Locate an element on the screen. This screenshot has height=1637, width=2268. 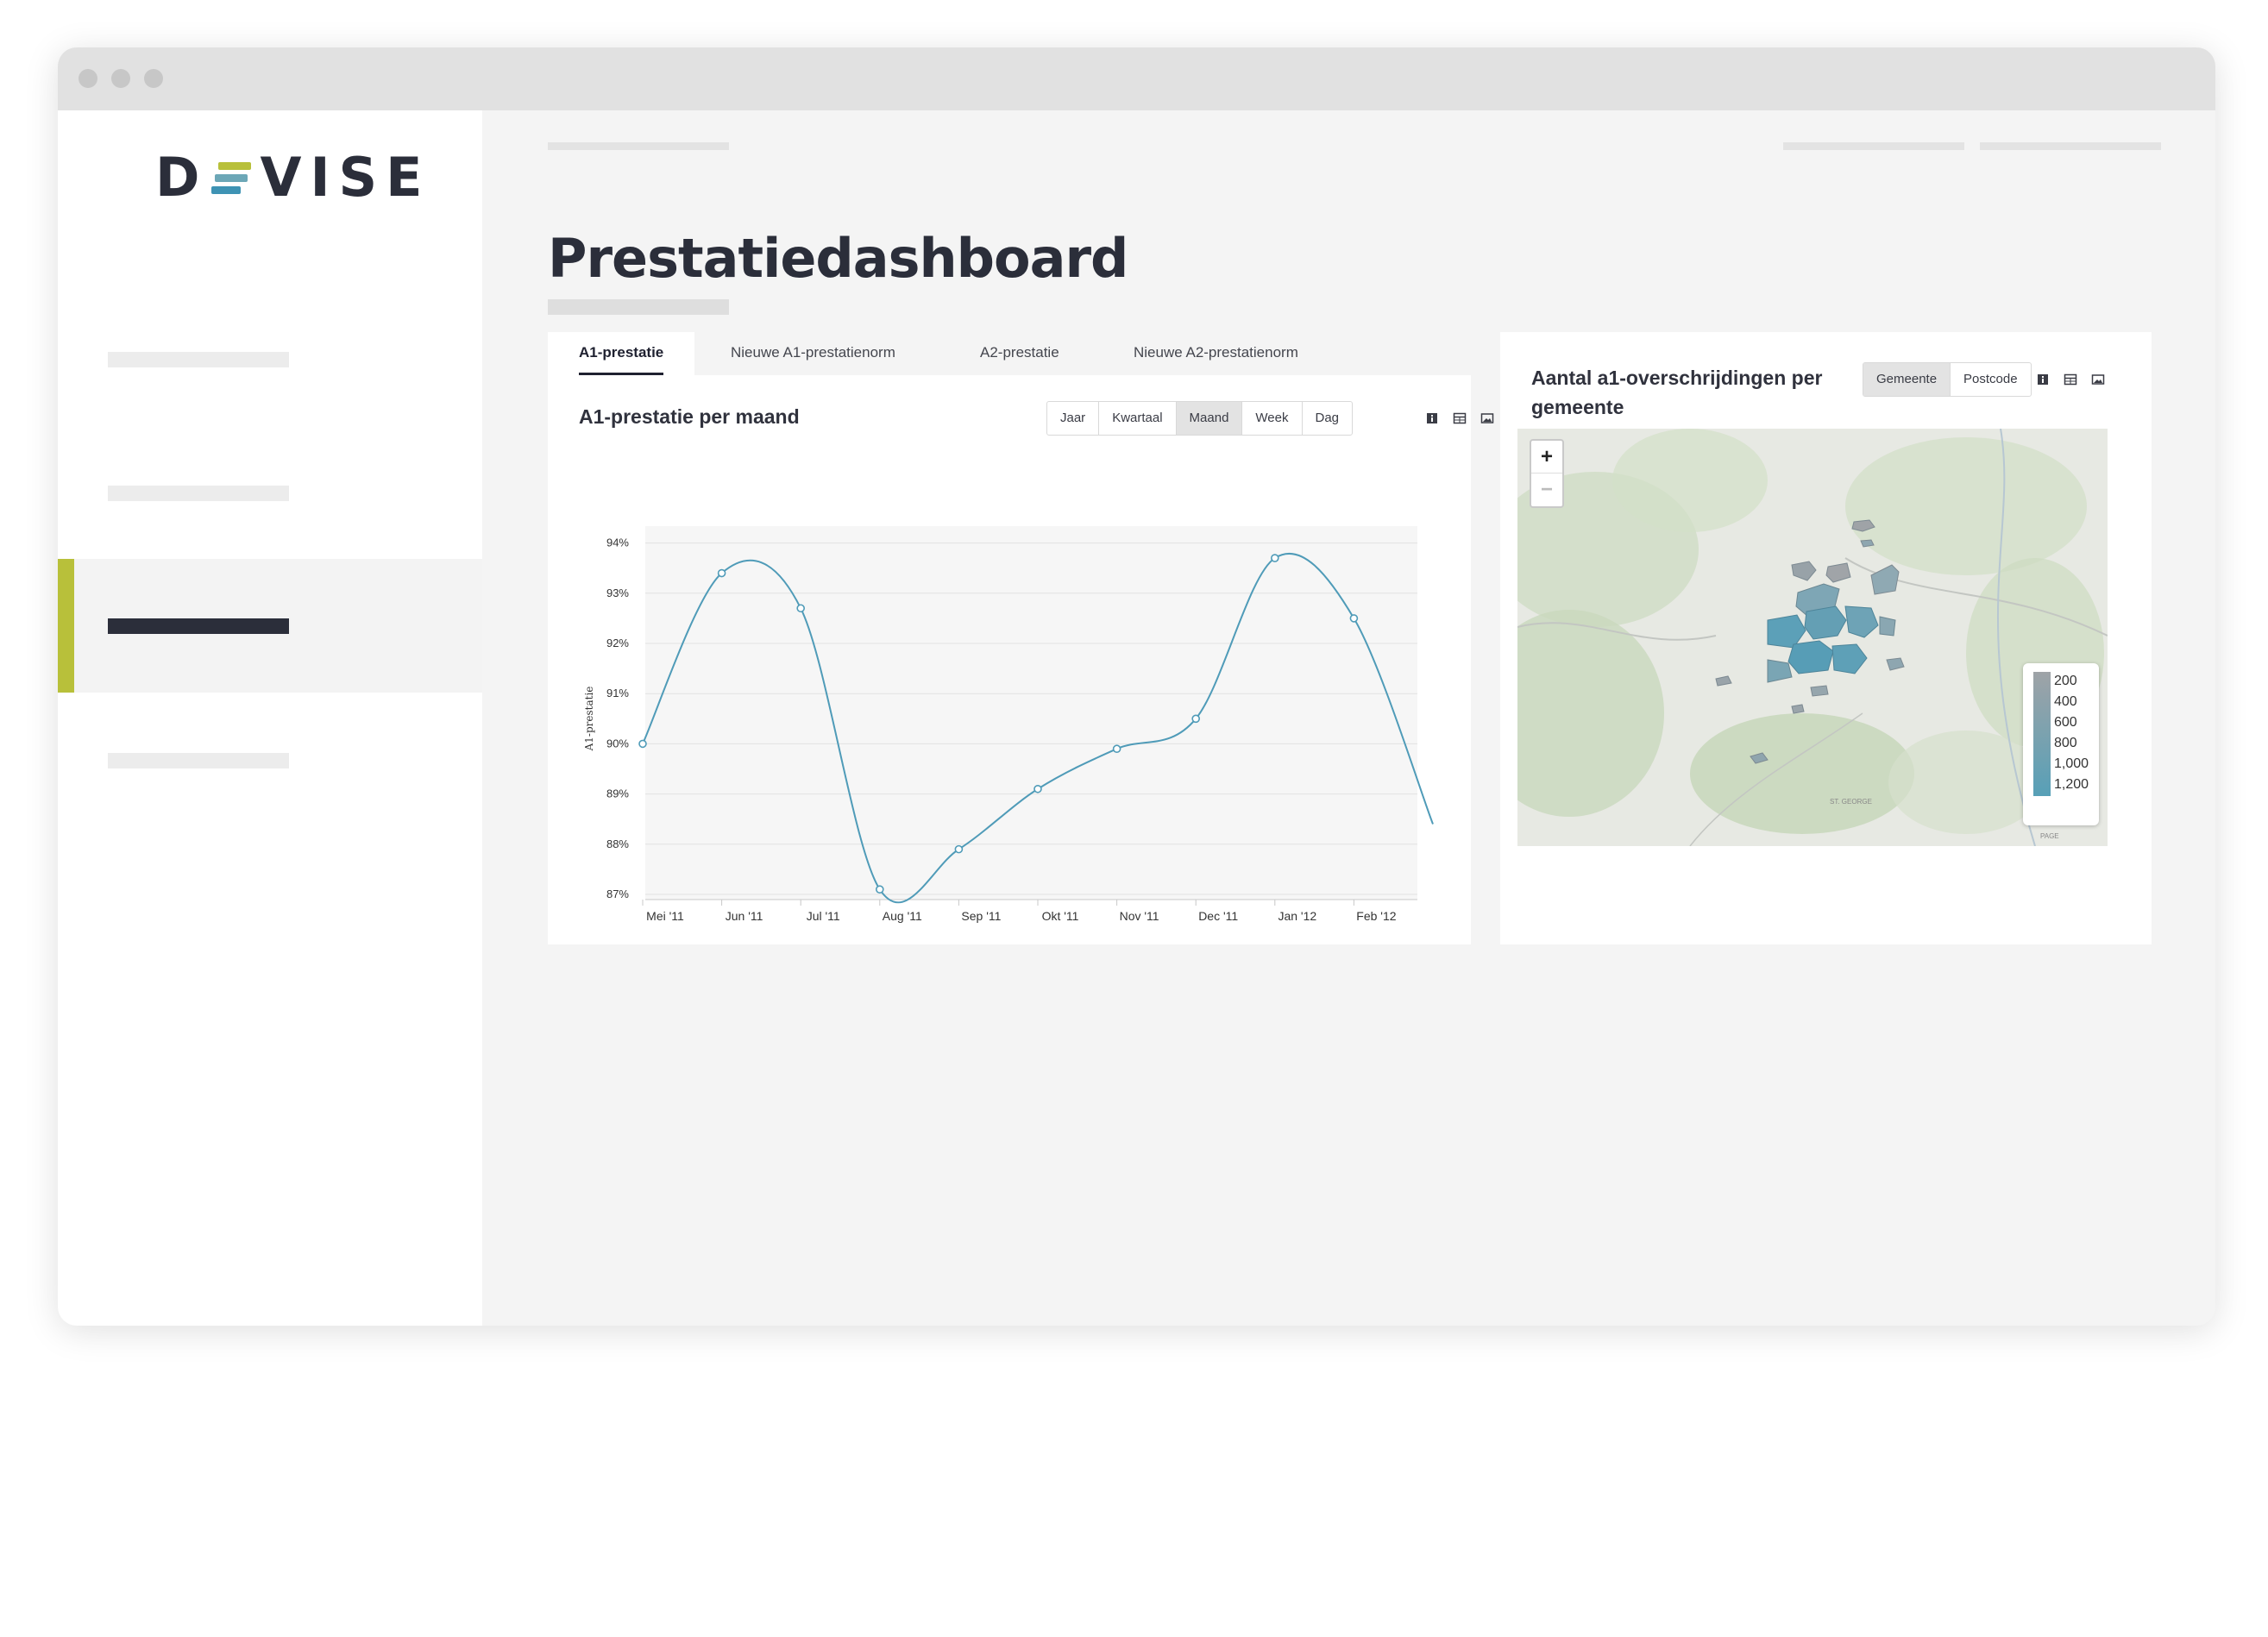
x-tick-label: Okt '11 is located at coordinates (1060, 916).